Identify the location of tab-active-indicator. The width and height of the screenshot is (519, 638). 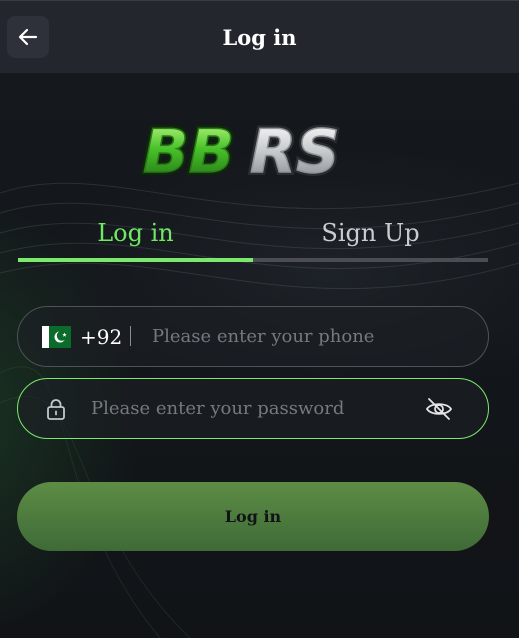
(135, 260).